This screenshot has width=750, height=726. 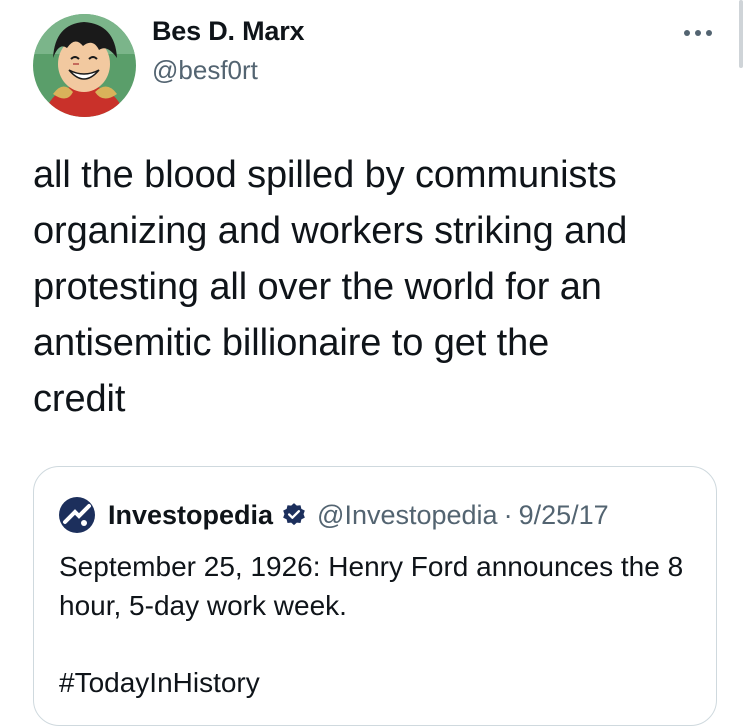 I want to click on anime-character-avatar-icon, so click(x=84, y=65).